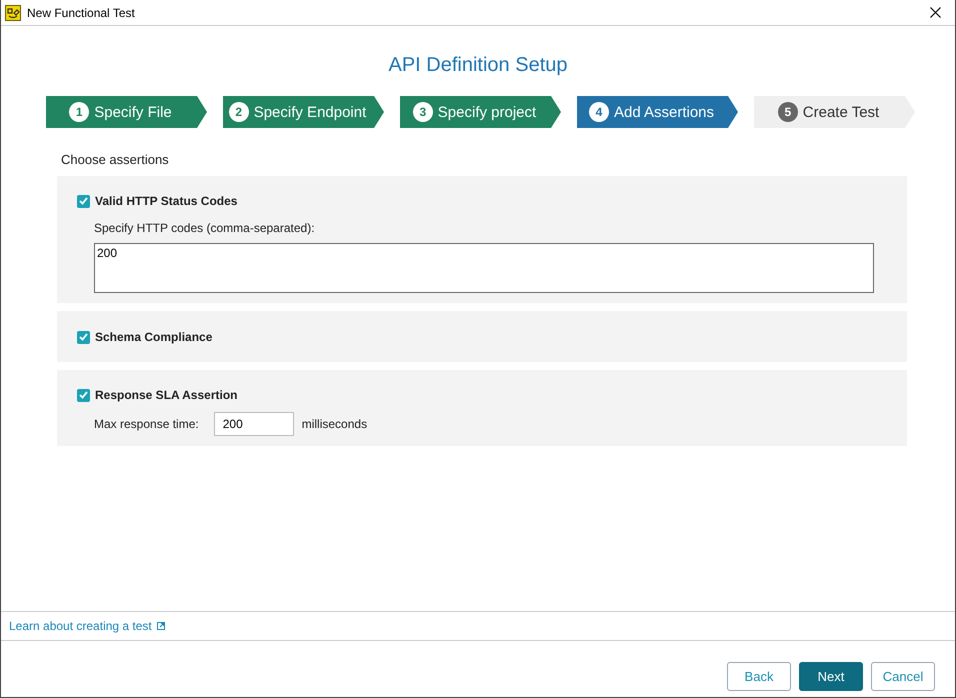 This screenshot has width=956, height=698. What do you see at coordinates (81, 13) in the screenshot?
I see `window-title: New Functional Test` at bounding box center [81, 13].